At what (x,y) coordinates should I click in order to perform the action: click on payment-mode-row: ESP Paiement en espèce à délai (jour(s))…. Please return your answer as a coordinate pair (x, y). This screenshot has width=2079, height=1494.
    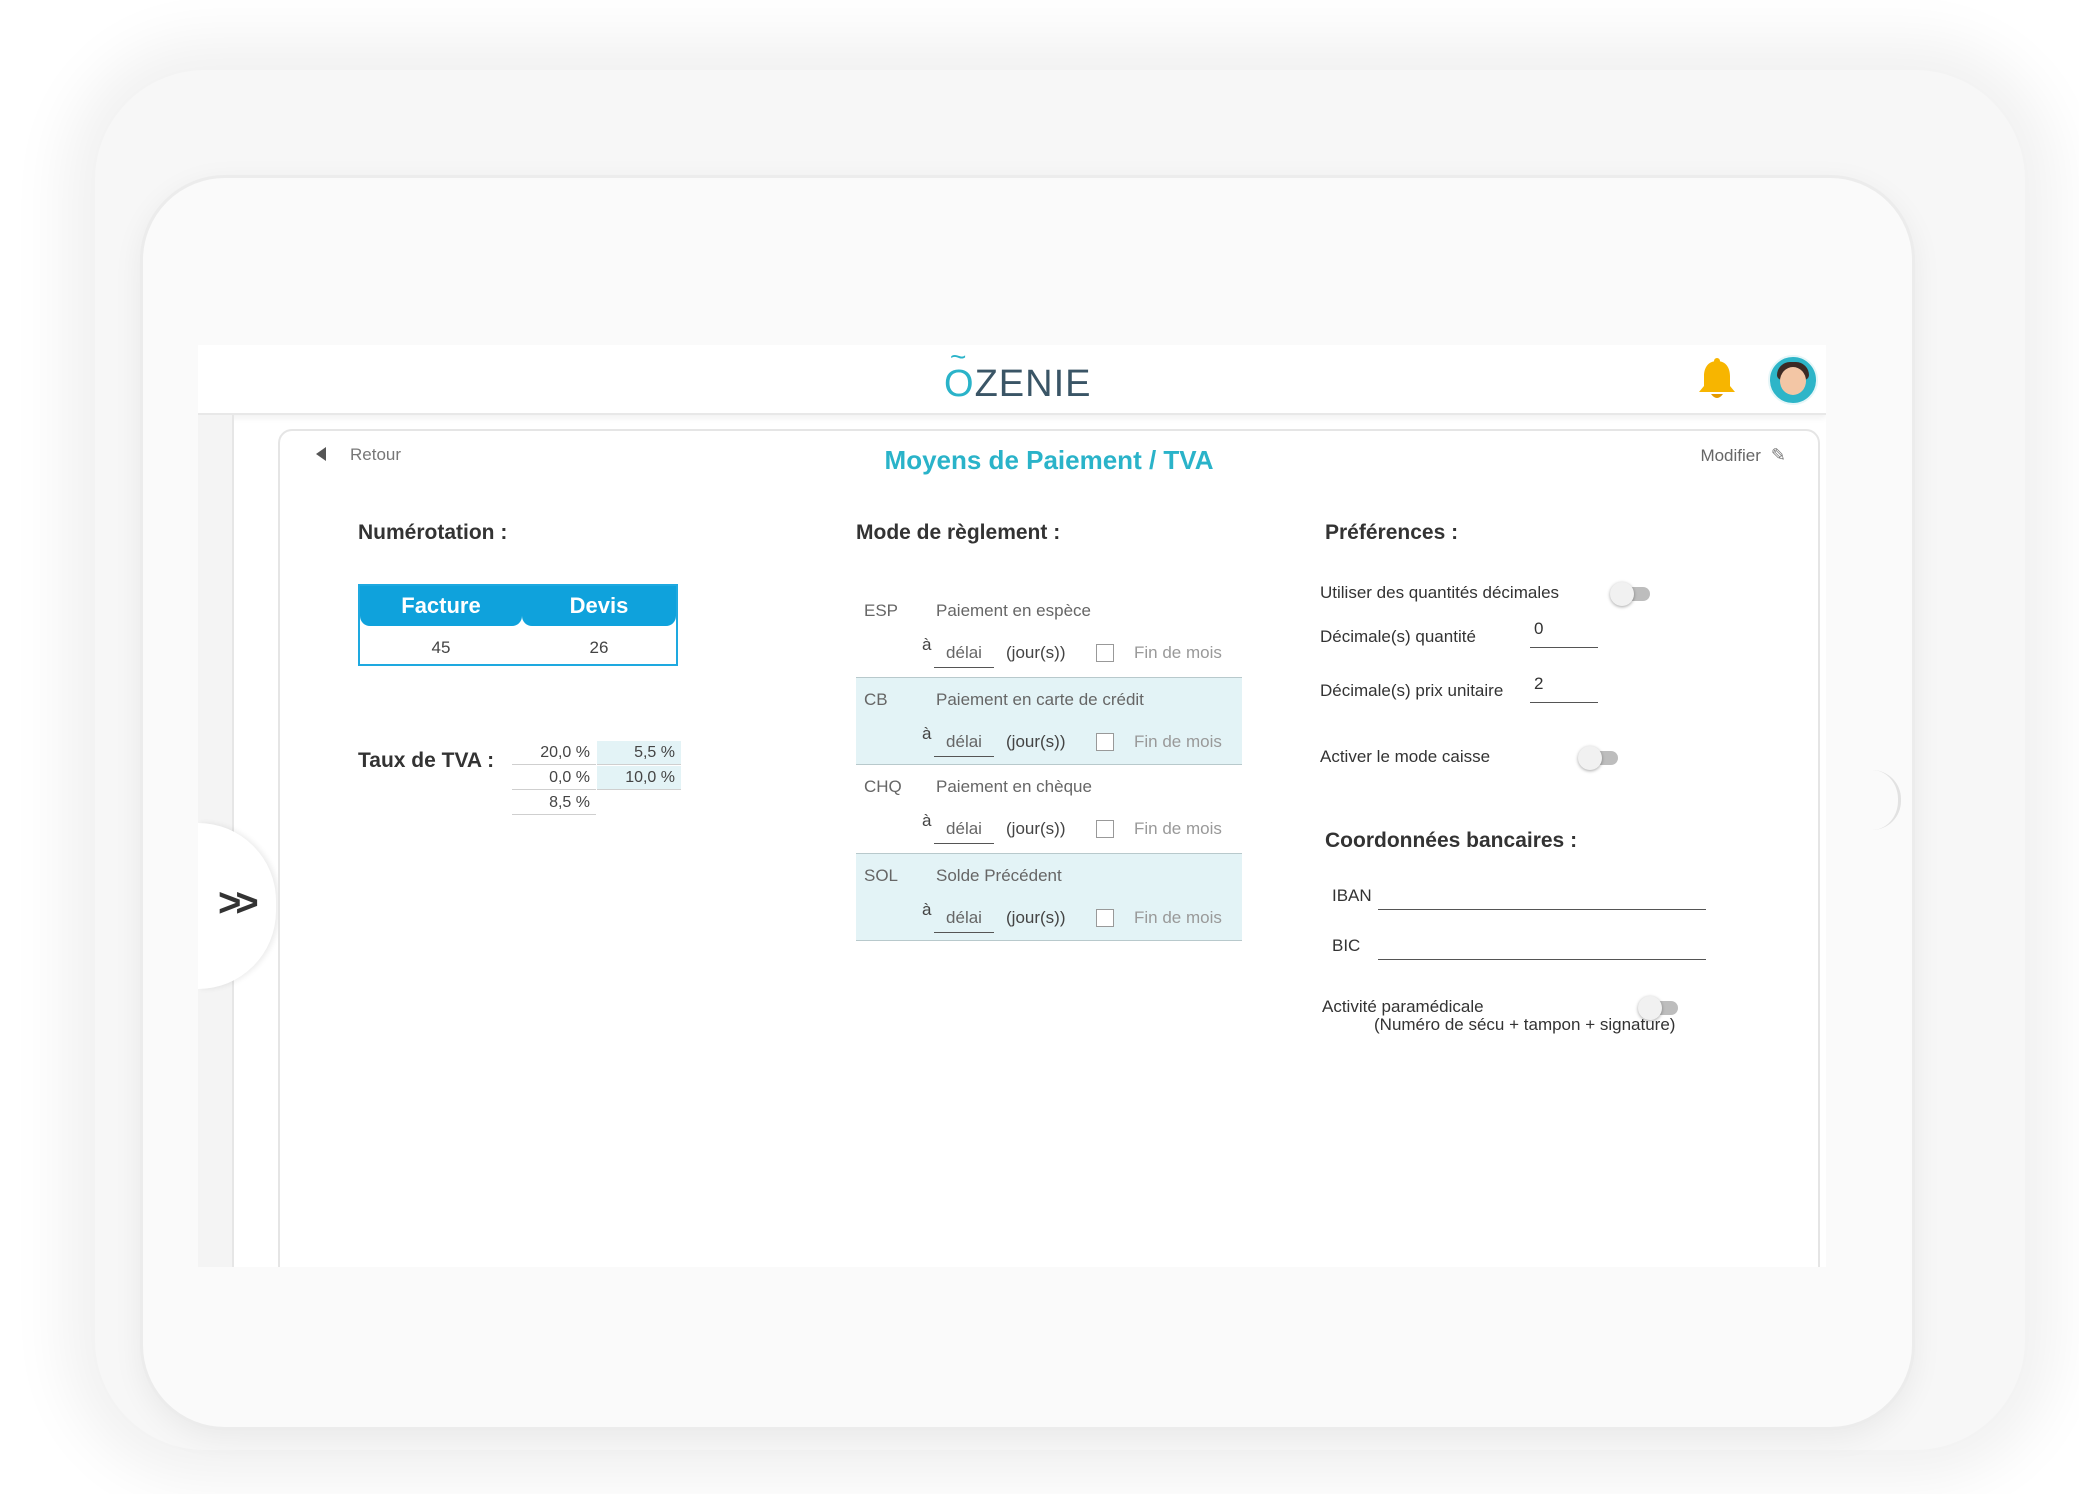
    Looking at the image, I should click on (1049, 633).